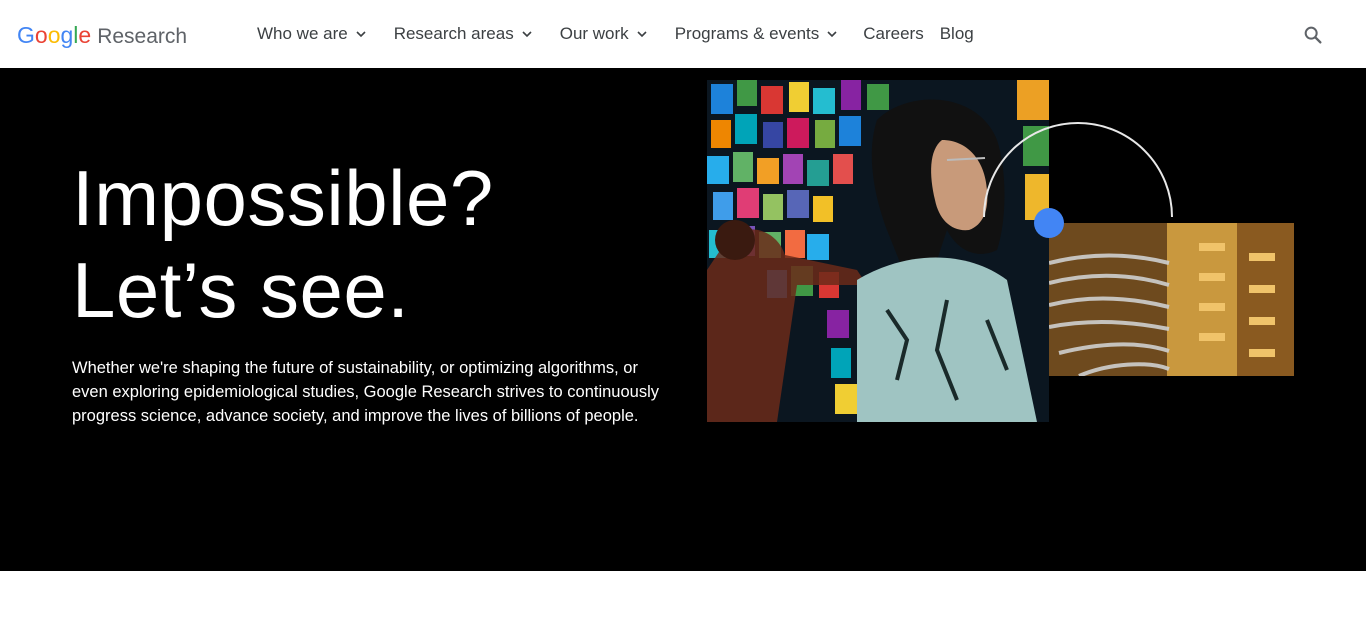 This screenshot has height=629, width=1366. I want to click on logo-letter: e, so click(85, 35).